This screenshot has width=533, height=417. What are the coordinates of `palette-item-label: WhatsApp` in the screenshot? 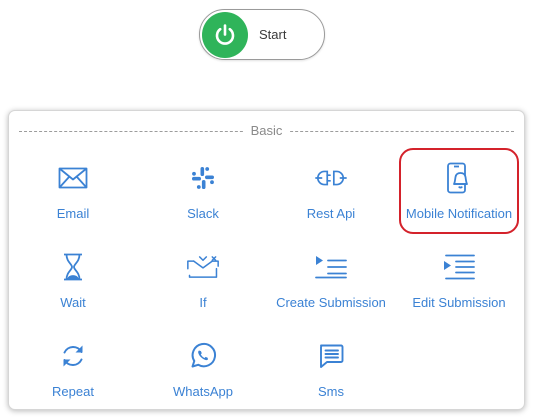 It's located at (203, 391).